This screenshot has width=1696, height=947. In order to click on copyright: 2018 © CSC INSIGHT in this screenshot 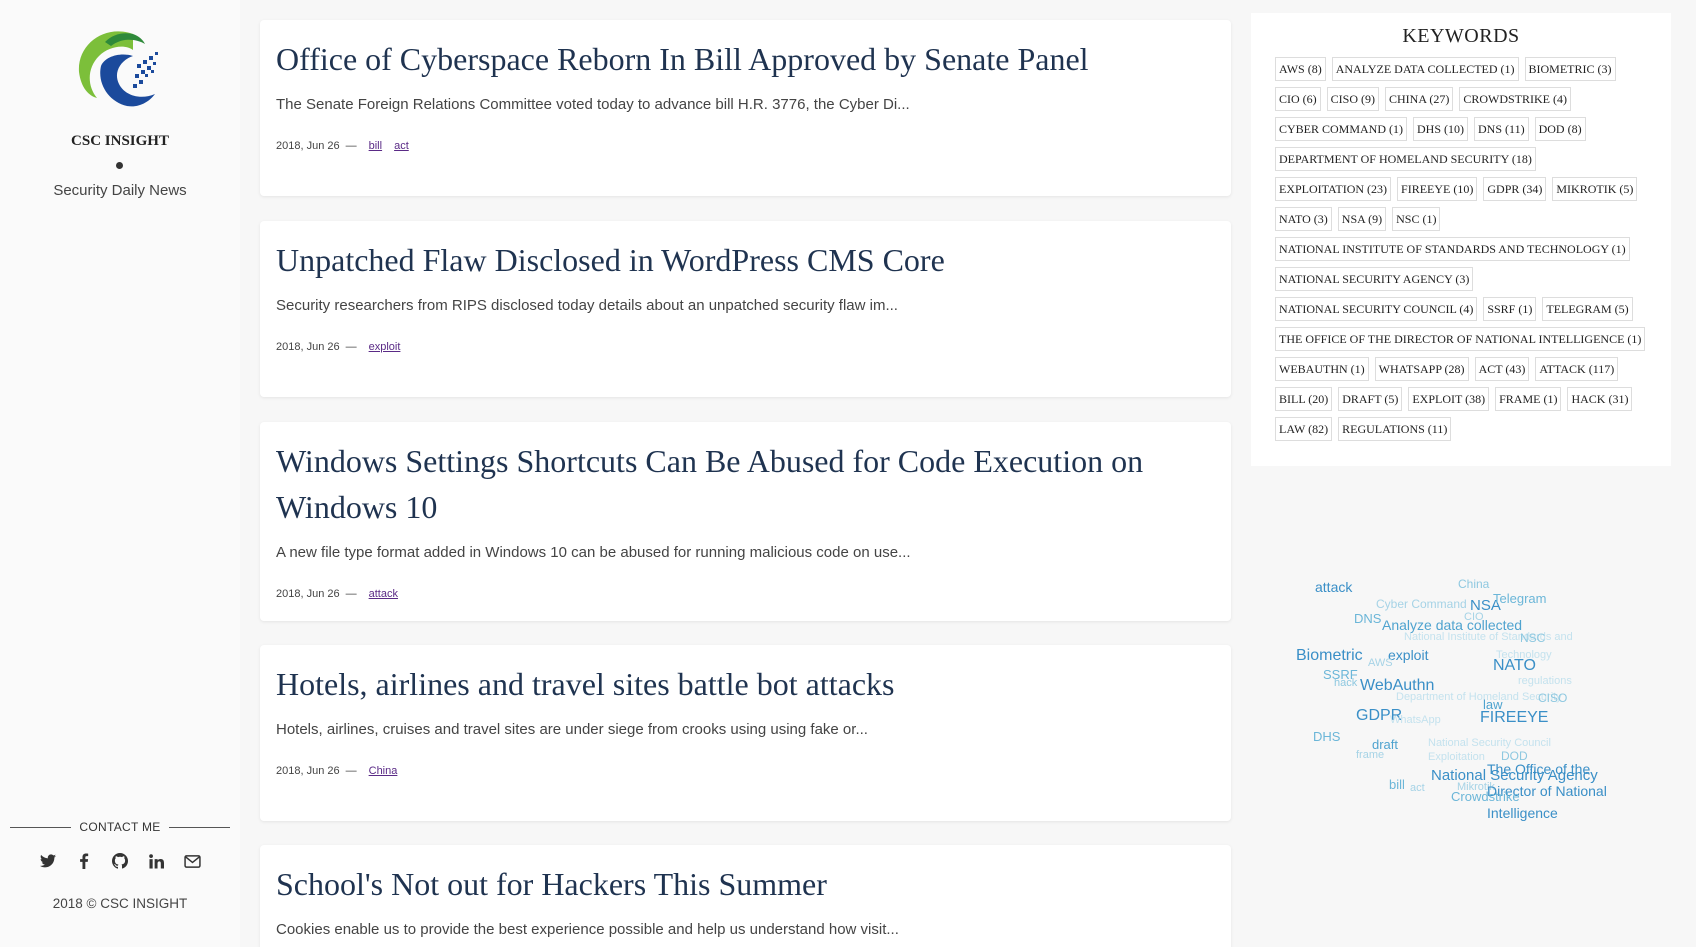, I will do `click(120, 903)`.